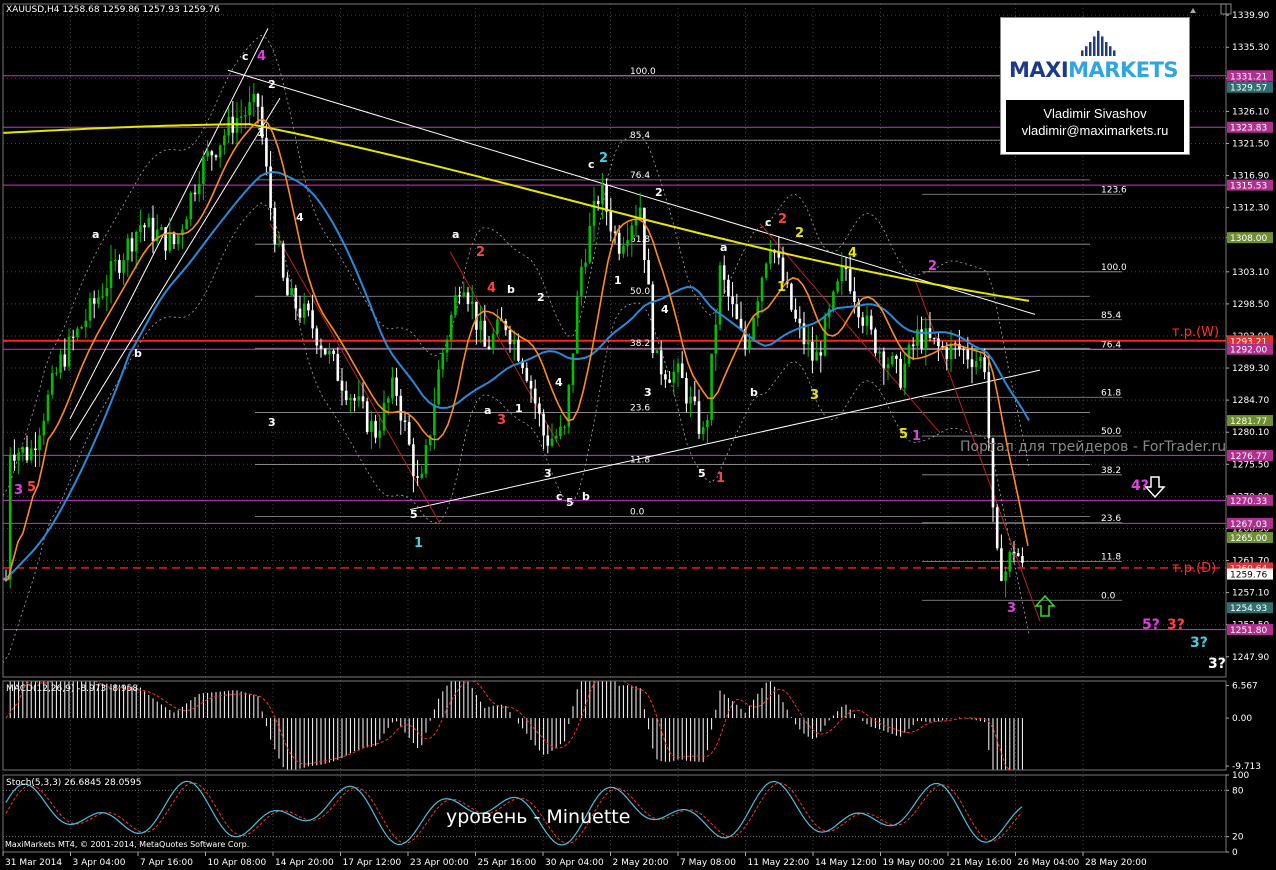  What do you see at coordinates (1095, 113) in the screenshot?
I see `author-name: Vladimir Sivashov` at bounding box center [1095, 113].